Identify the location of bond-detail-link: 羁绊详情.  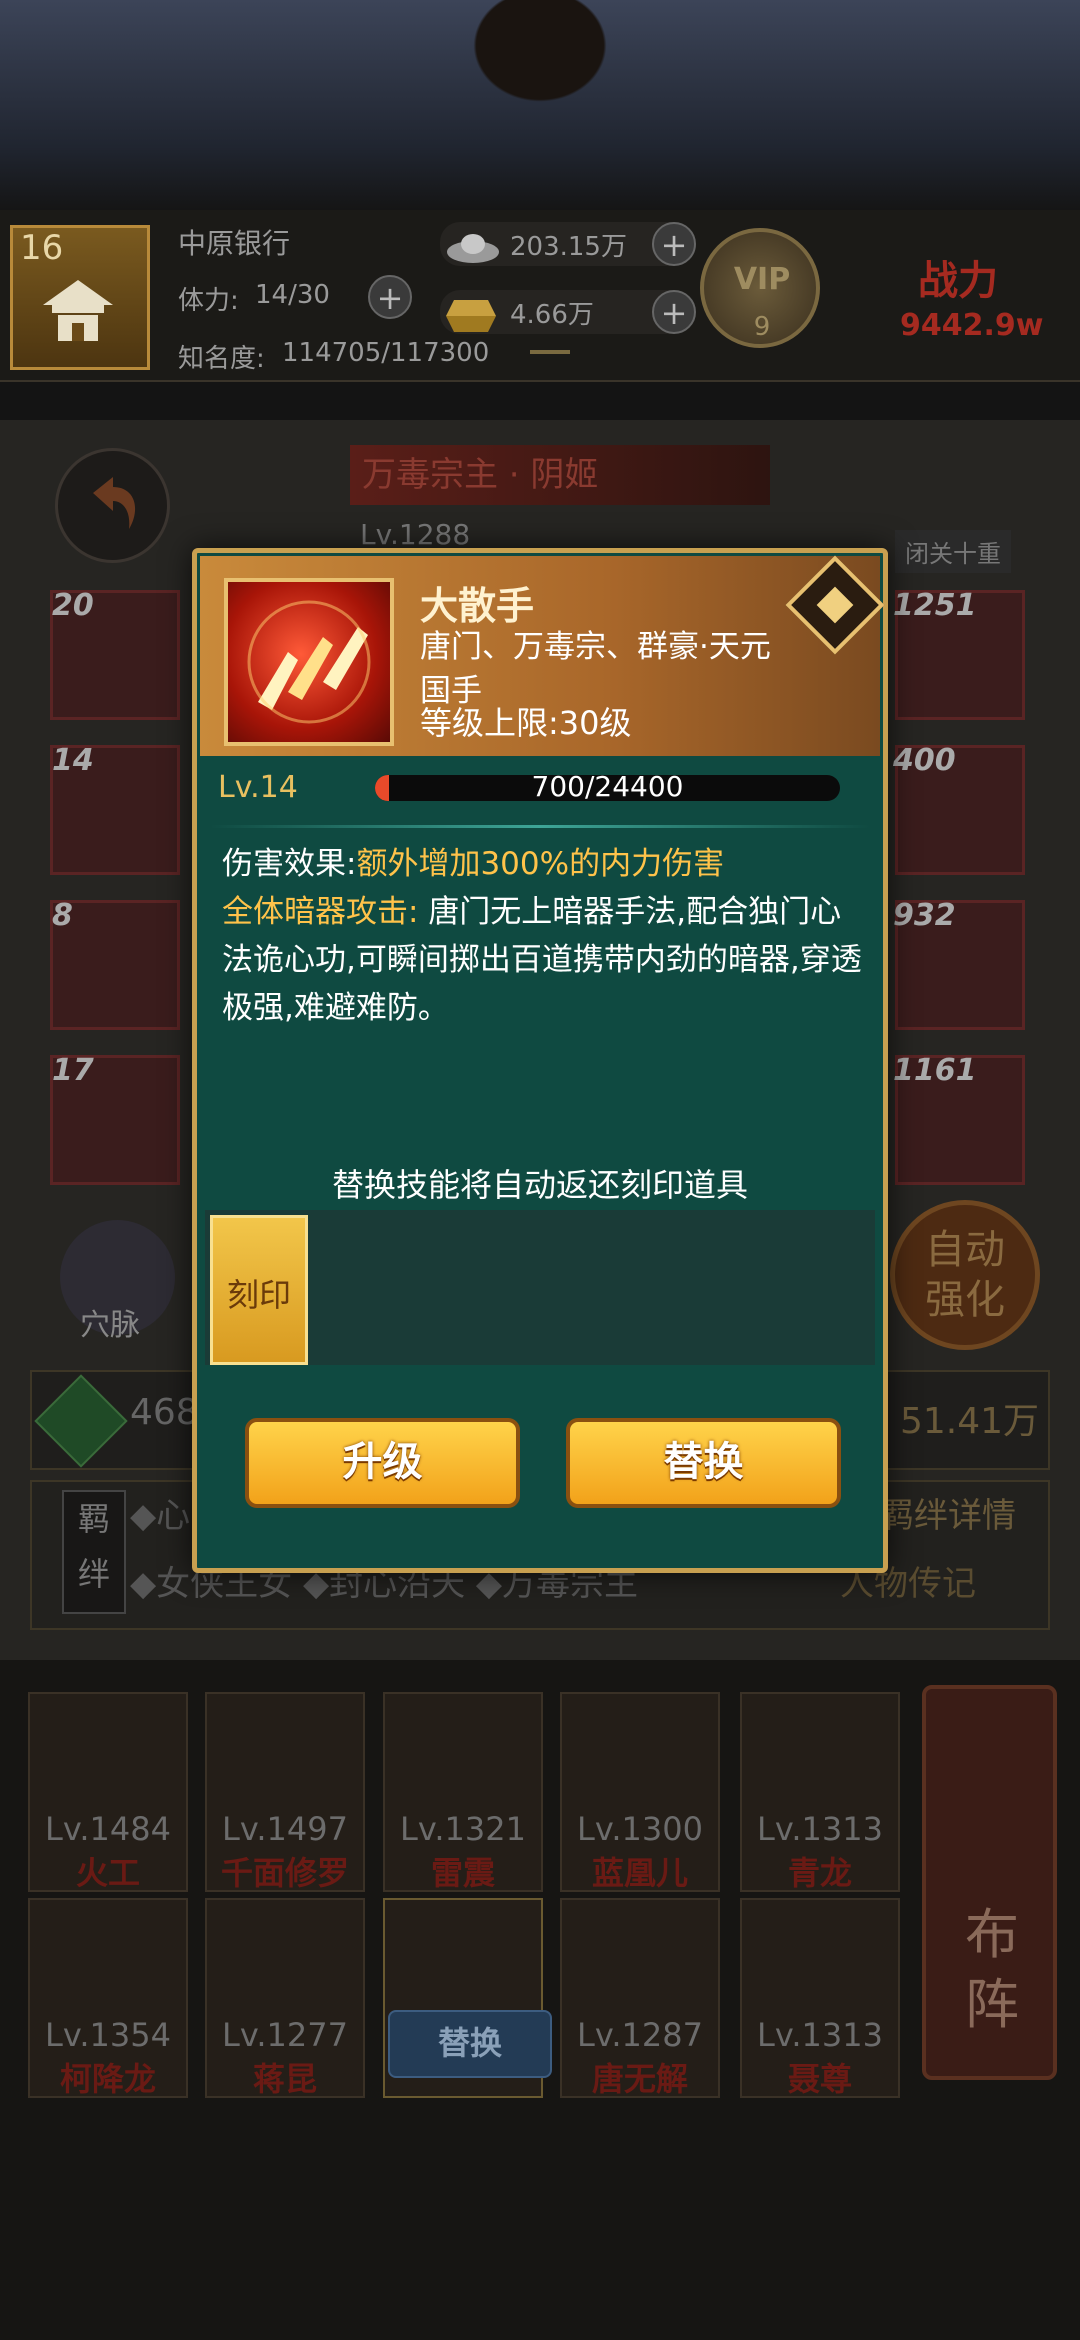
(948, 1512).